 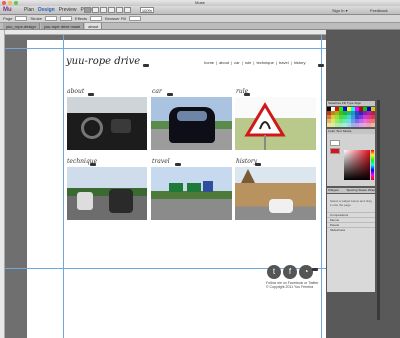 What do you see at coordinates (103, 61) in the screenshot?
I see `site-title: yuu-rope drive` at bounding box center [103, 61].